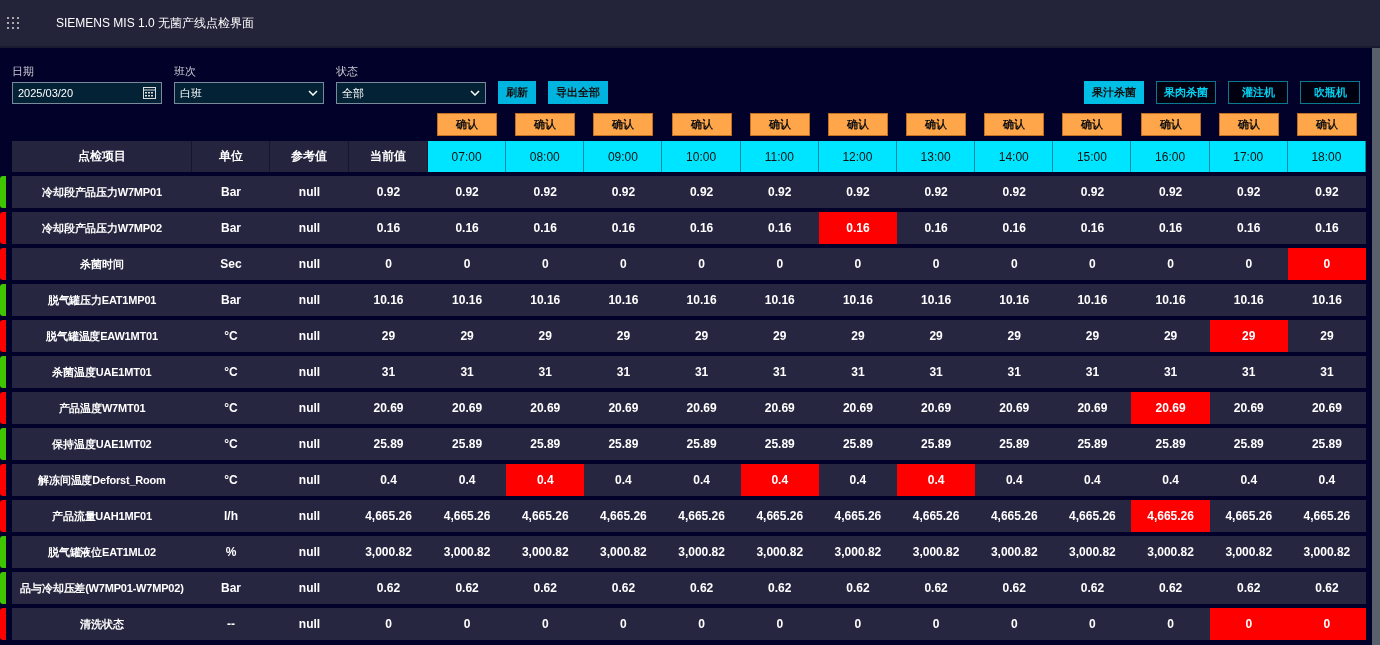 The height and width of the screenshot is (645, 1380). I want to click on export-button: 导出全部, so click(578, 92).